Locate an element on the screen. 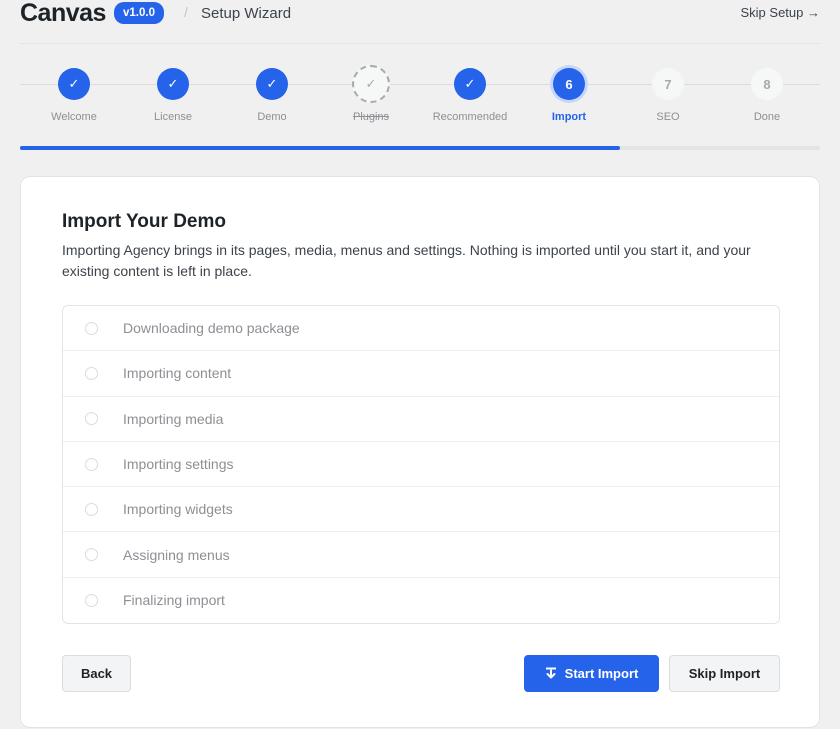 This screenshot has height=729, width=840. page-title: Setup Wizard is located at coordinates (246, 13).